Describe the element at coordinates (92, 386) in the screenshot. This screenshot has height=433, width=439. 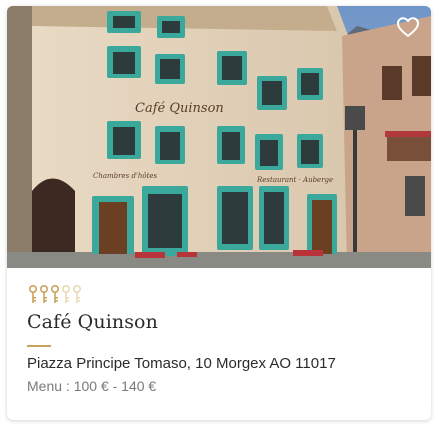
I see `menu-price: Menu : 100 € - 140 €` at that location.